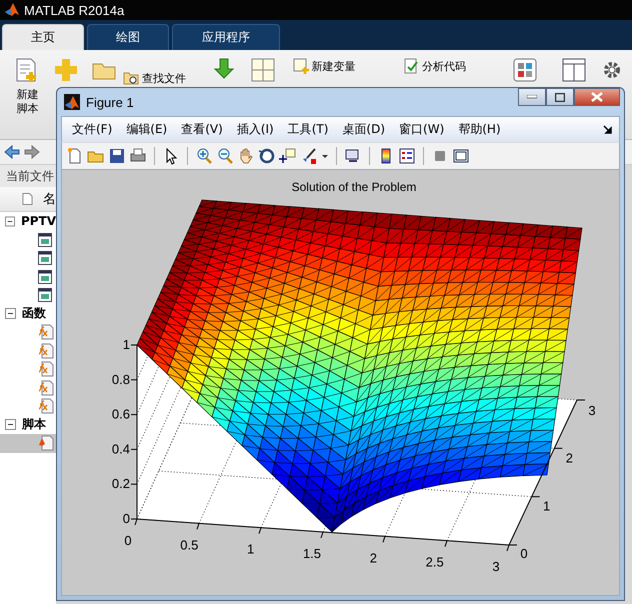  I want to click on menu-item: 帮助(H), so click(479, 129).